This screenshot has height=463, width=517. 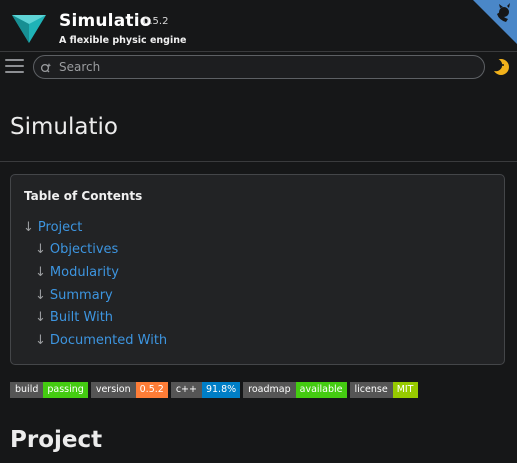 I want to click on hamburger-menu-icon, so click(x=14, y=67).